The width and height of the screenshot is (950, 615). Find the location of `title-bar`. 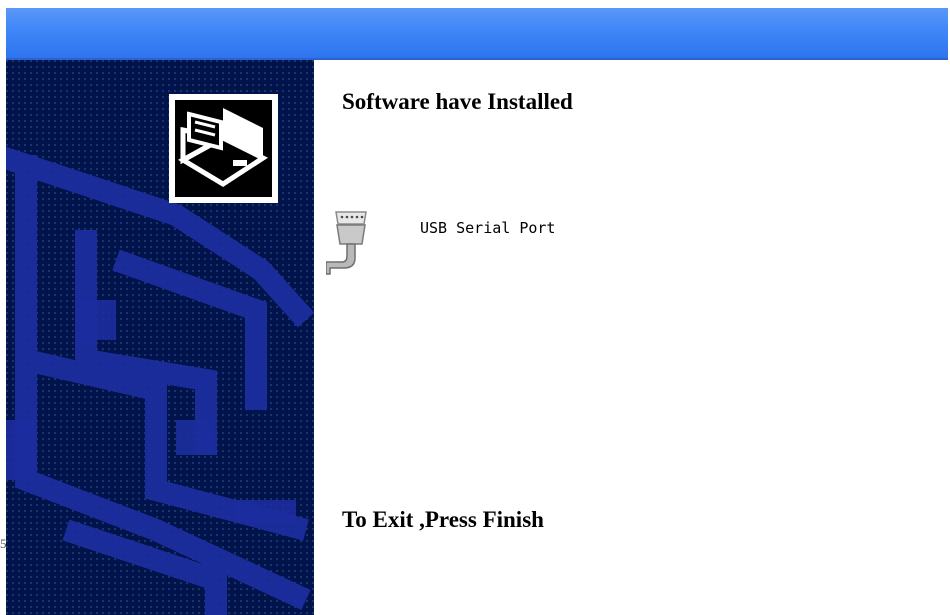

title-bar is located at coordinates (477, 34).